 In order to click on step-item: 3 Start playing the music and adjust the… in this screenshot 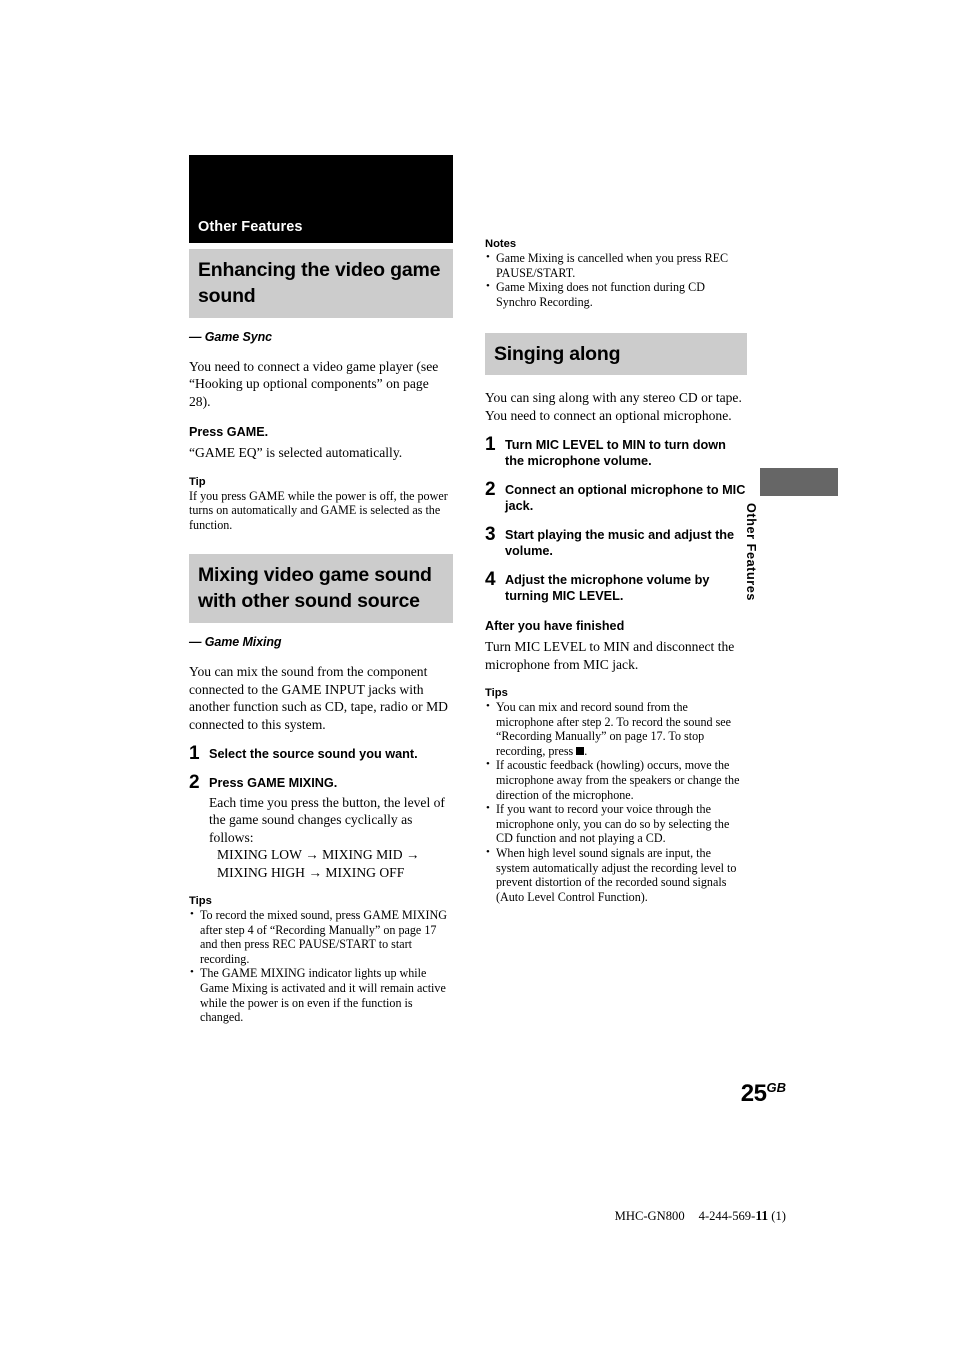, I will do `click(616, 541)`.